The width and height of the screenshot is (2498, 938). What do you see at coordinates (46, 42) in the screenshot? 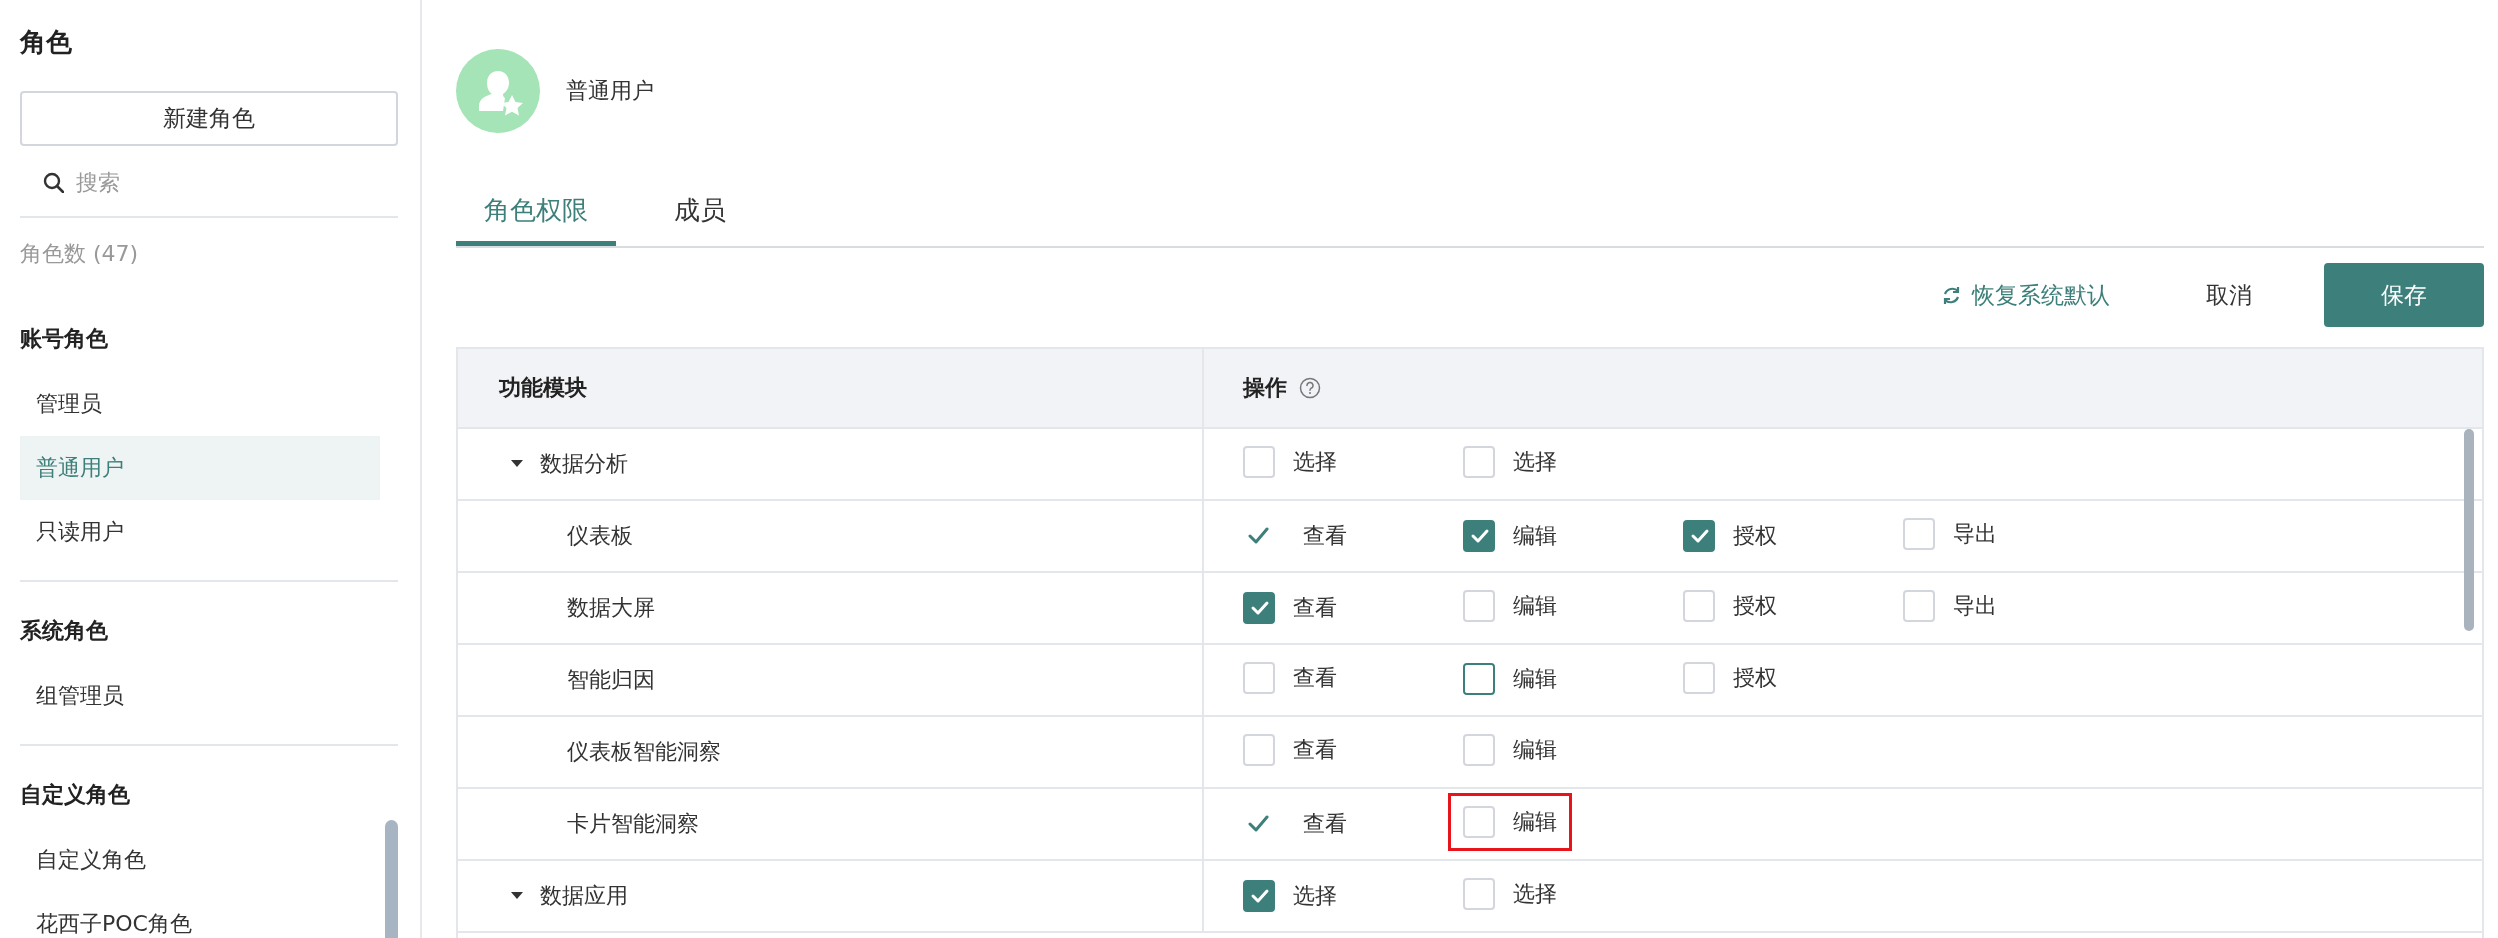
I see `panel-title: 角色` at bounding box center [46, 42].